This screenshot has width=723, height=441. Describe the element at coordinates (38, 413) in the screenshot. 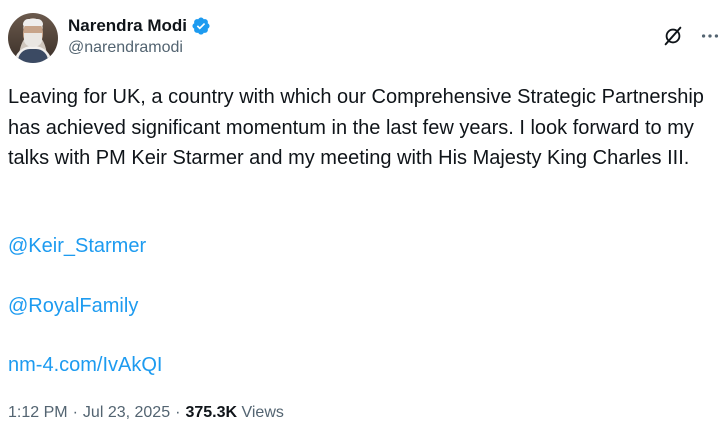

I see `tweet-time: 1:12 PM` at that location.